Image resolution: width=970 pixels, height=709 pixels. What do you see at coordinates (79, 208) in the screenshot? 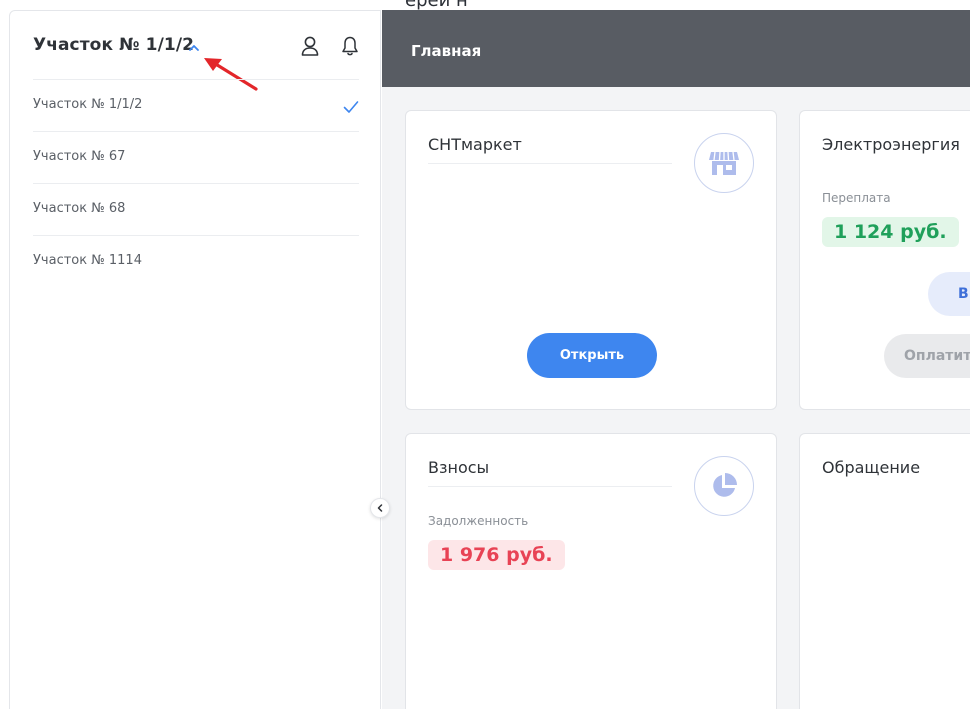
I see `plot-item-label: Участок № 68` at bounding box center [79, 208].